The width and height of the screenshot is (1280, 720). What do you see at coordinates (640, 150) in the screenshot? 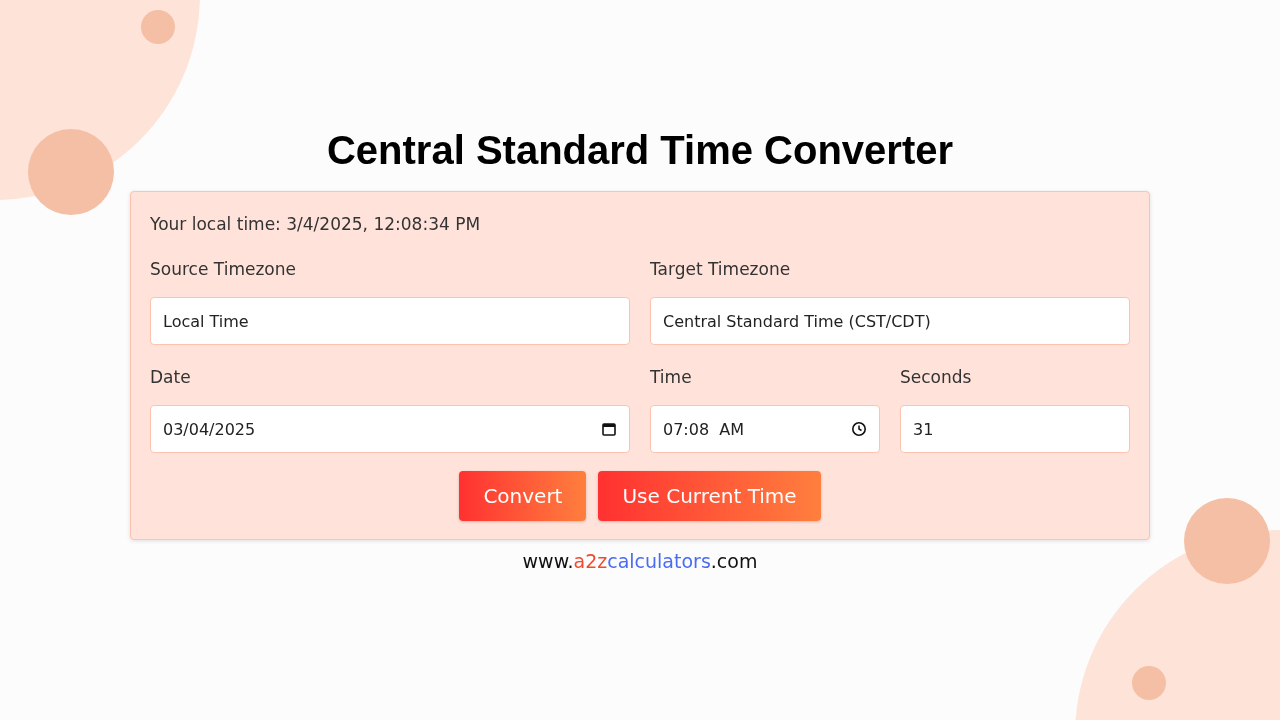
I see `page-title: Central Standard Time Converter` at bounding box center [640, 150].